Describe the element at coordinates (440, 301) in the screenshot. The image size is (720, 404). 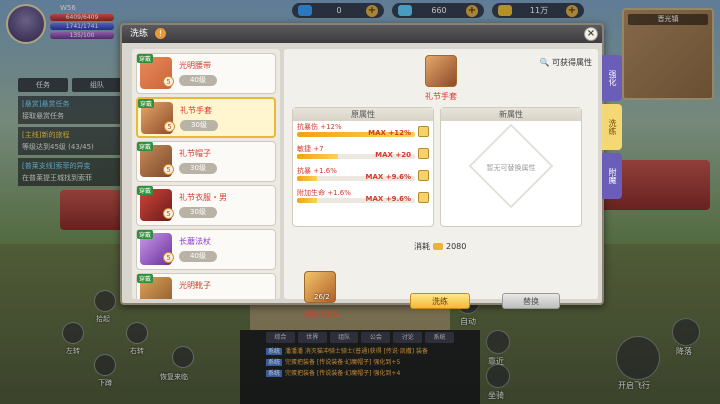
I see `refine-button: 洗练` at that location.